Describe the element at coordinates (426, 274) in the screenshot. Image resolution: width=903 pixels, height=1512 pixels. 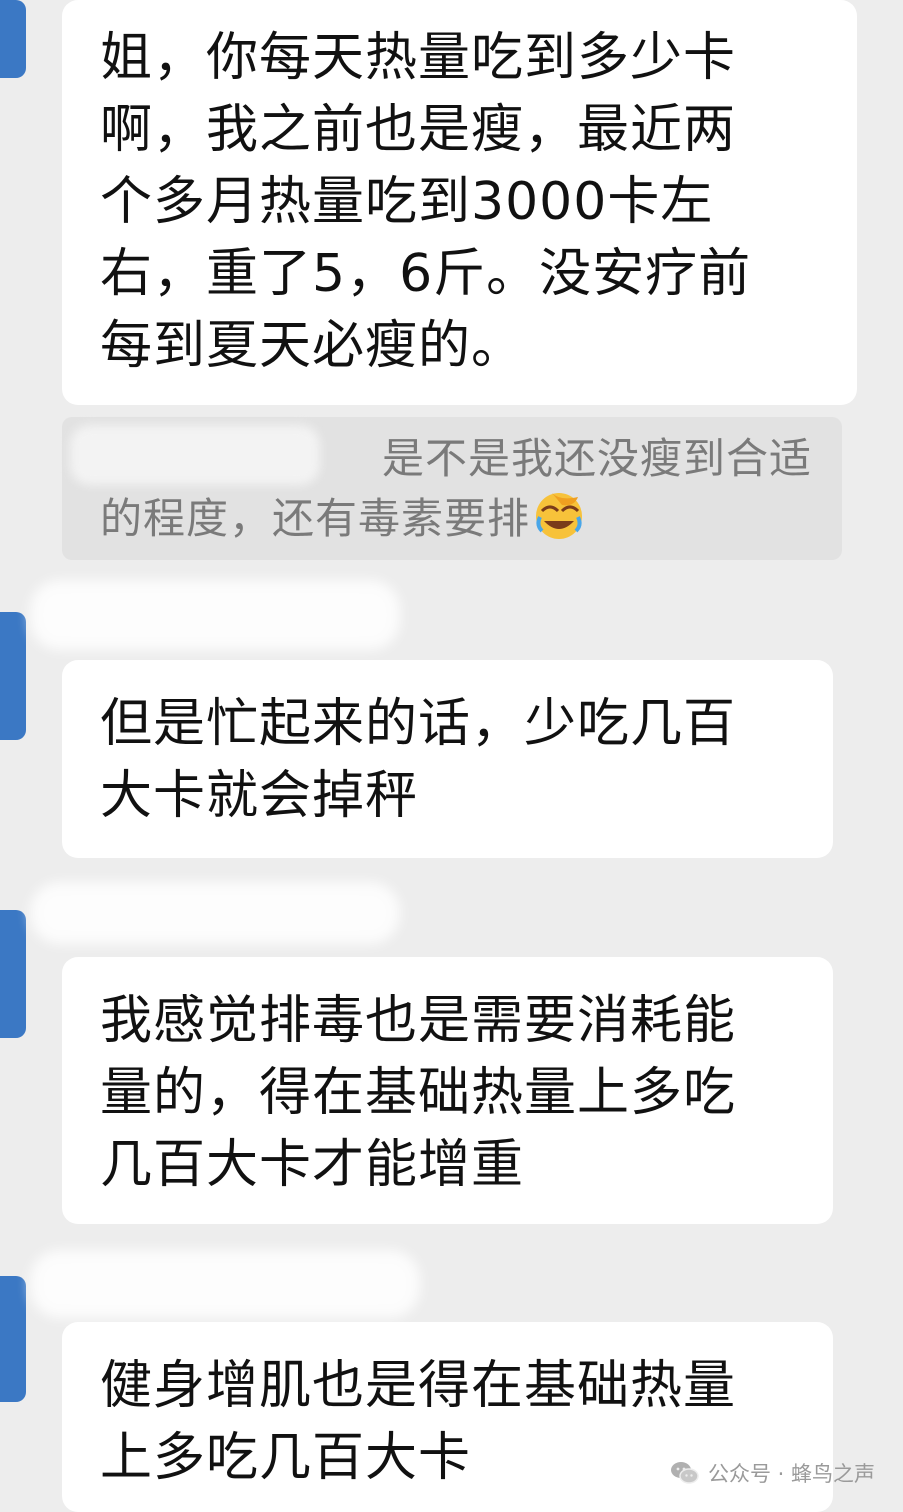
I see `message-text-line: 右，重了5，6斤。没安疗前` at that location.